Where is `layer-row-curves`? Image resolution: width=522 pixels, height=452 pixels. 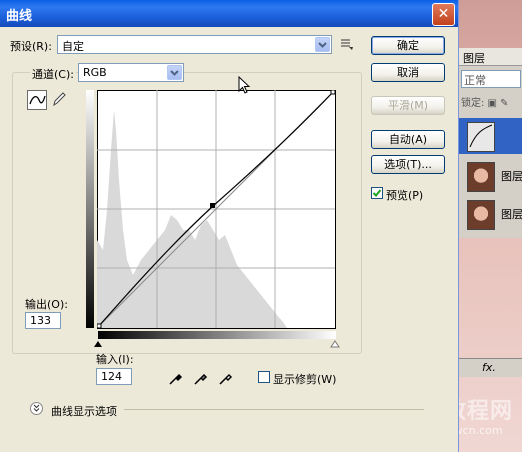
layer-row-curves is located at coordinates (490, 136).